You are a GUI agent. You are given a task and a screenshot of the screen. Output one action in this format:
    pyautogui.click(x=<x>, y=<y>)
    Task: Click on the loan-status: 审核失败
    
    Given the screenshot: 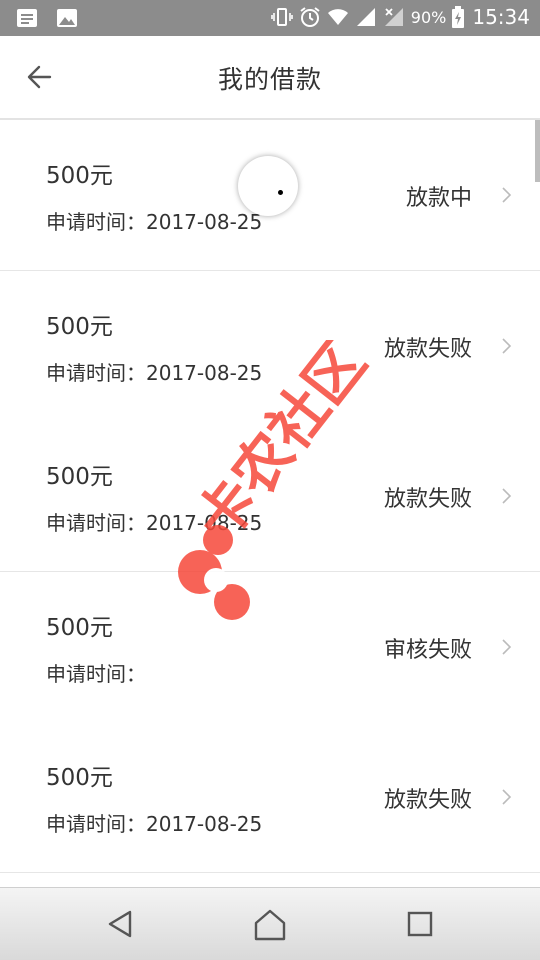 What is the action you would take?
    pyautogui.click(x=427, y=650)
    